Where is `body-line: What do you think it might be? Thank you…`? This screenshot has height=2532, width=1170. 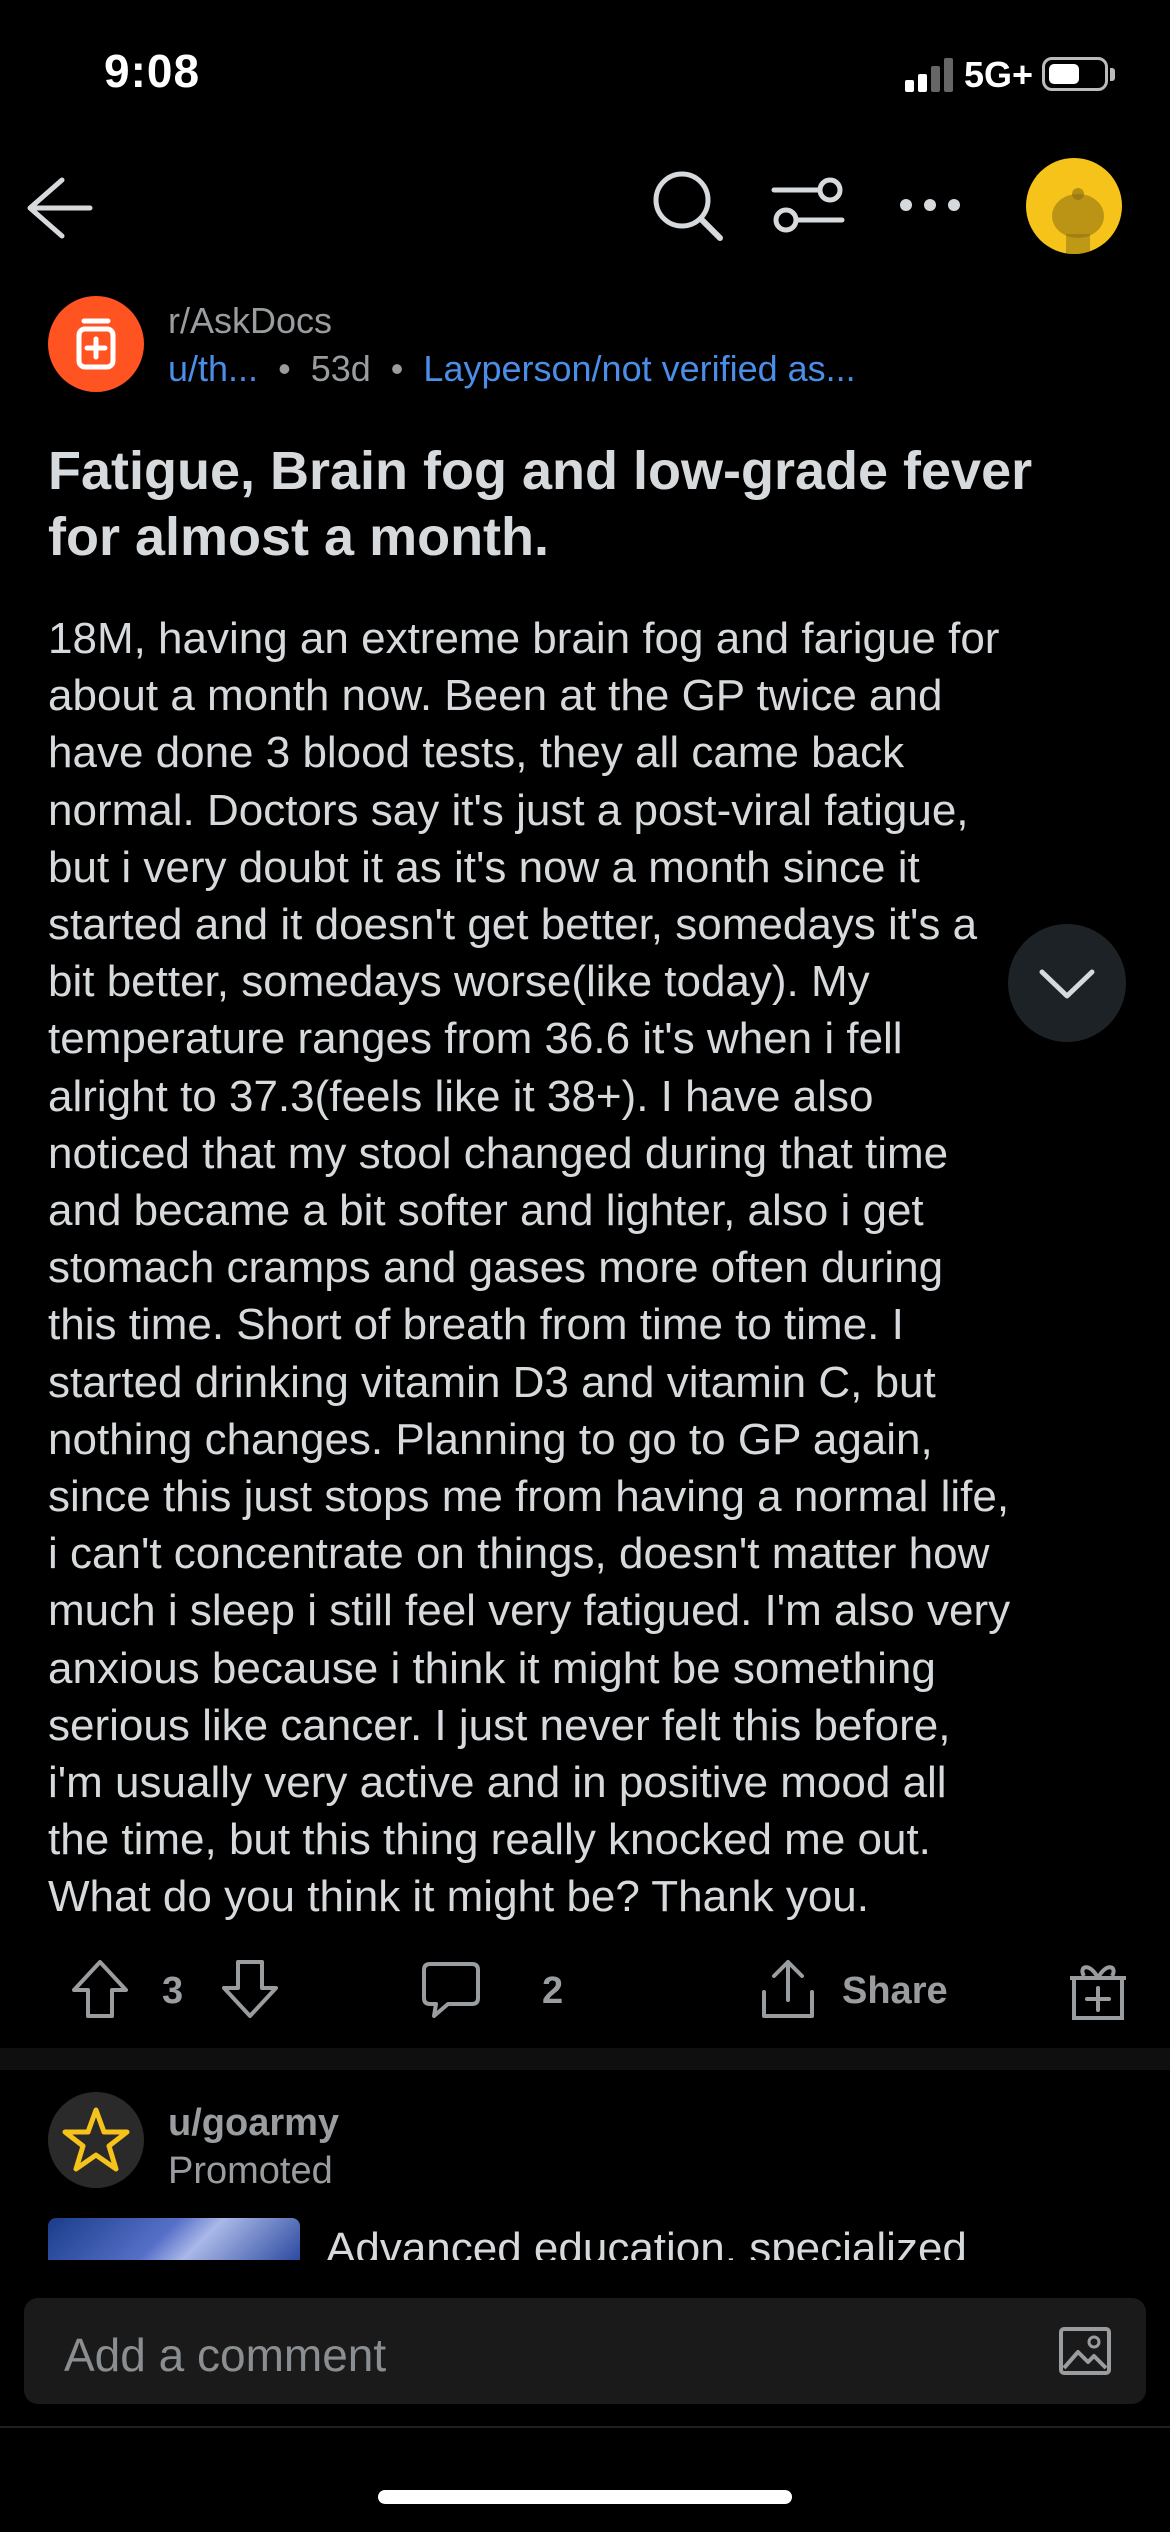 body-line: What do you think it might be? Thank you… is located at coordinates (458, 1897).